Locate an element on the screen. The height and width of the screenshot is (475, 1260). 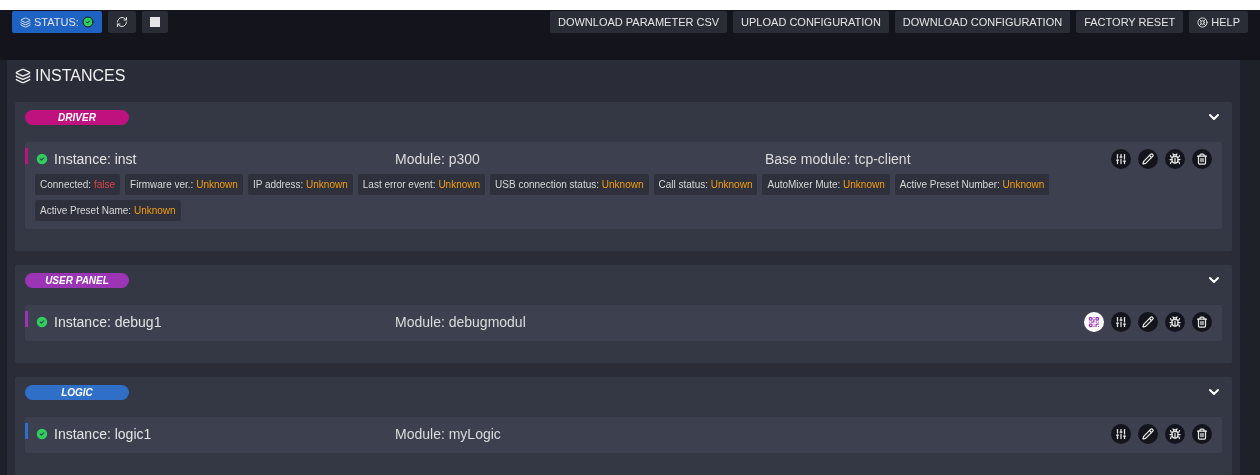
toolbar-button: DOWNLOAD PARAMETER CSV is located at coordinates (638, 22).